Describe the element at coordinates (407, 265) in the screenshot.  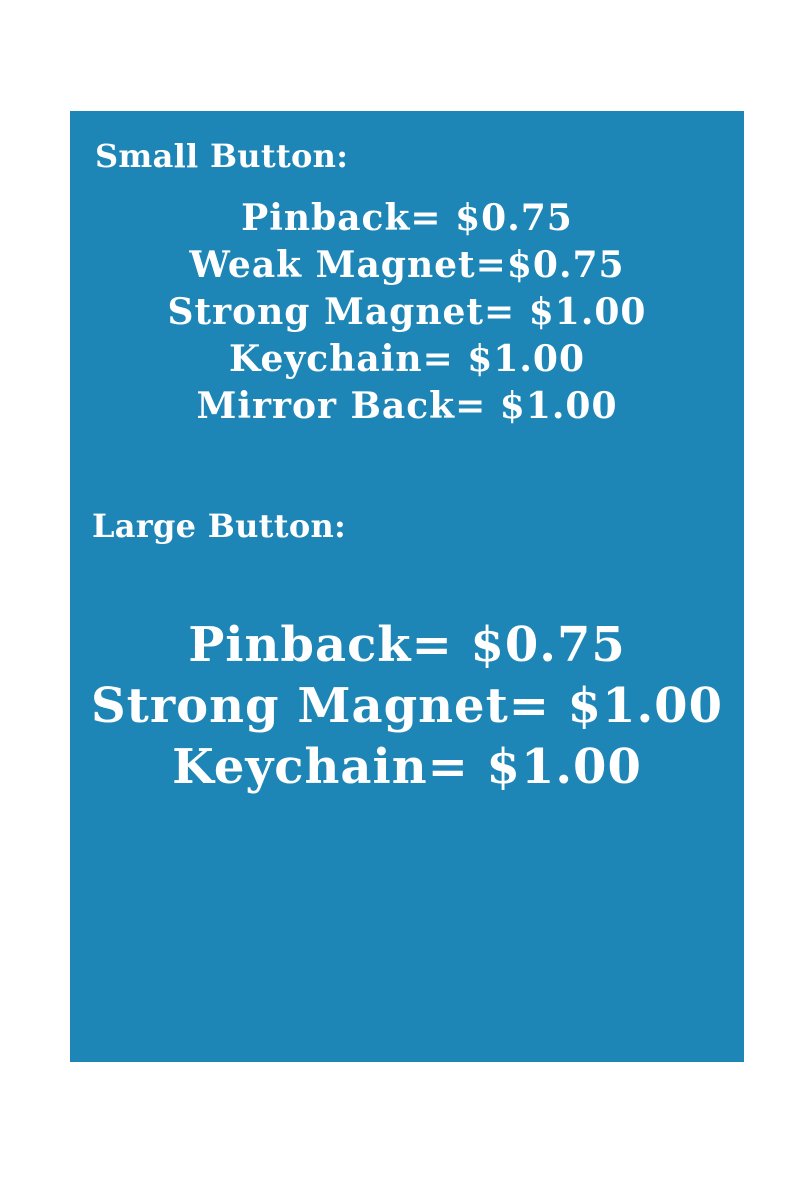
I see `small-weak-magnet-price: Weak Magnet=$0.75` at that location.